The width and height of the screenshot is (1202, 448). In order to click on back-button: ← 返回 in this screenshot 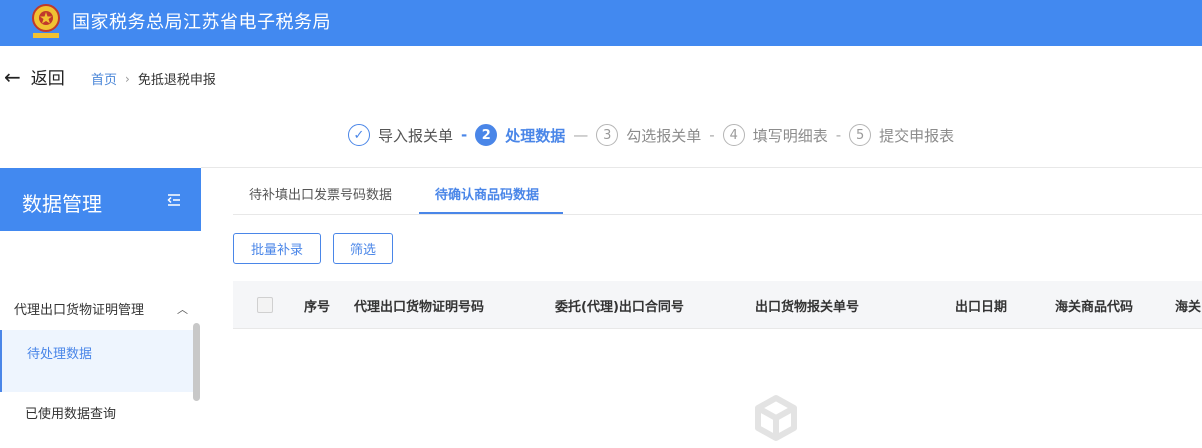, I will do `click(34, 77)`.